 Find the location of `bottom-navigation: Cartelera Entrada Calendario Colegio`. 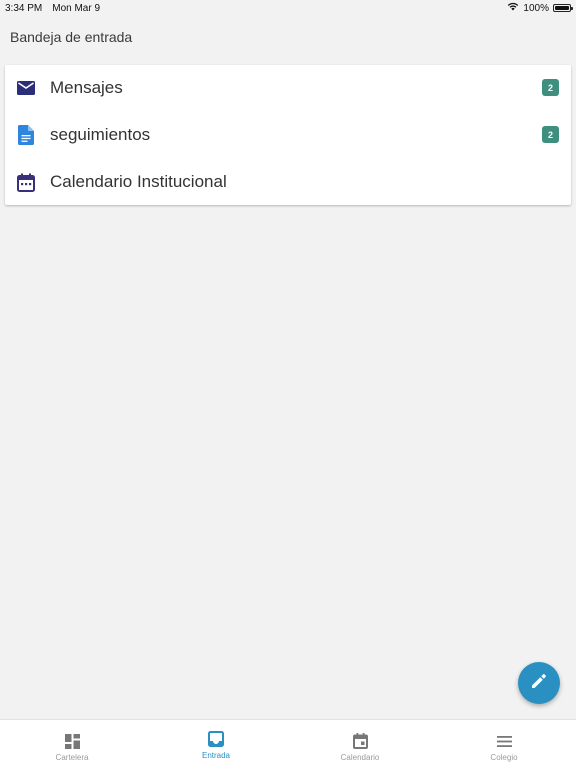

bottom-navigation: Cartelera Entrada Calendario Colegio is located at coordinates (288, 743).